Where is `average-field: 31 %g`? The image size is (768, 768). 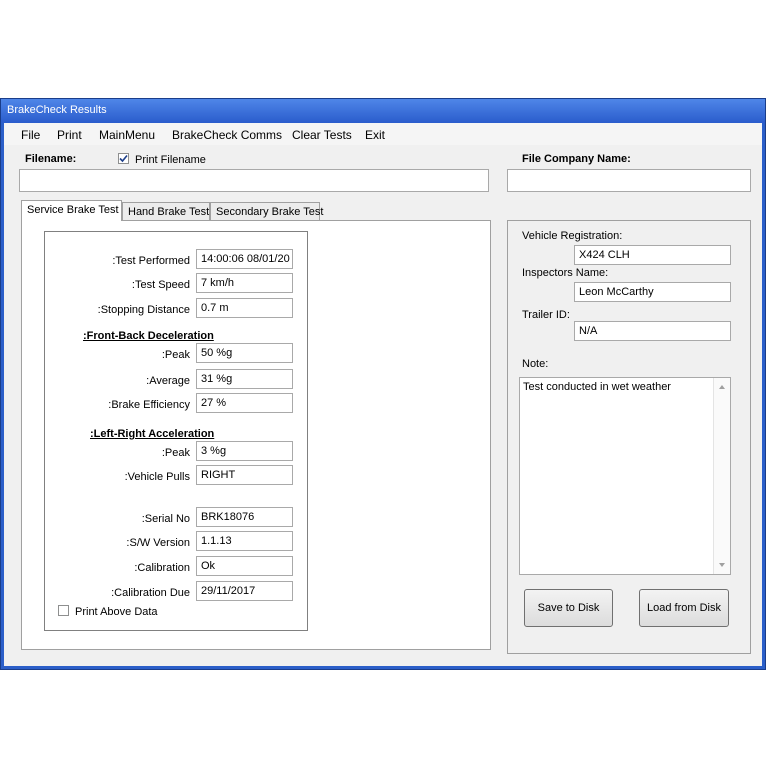 average-field: 31 %g is located at coordinates (244, 379).